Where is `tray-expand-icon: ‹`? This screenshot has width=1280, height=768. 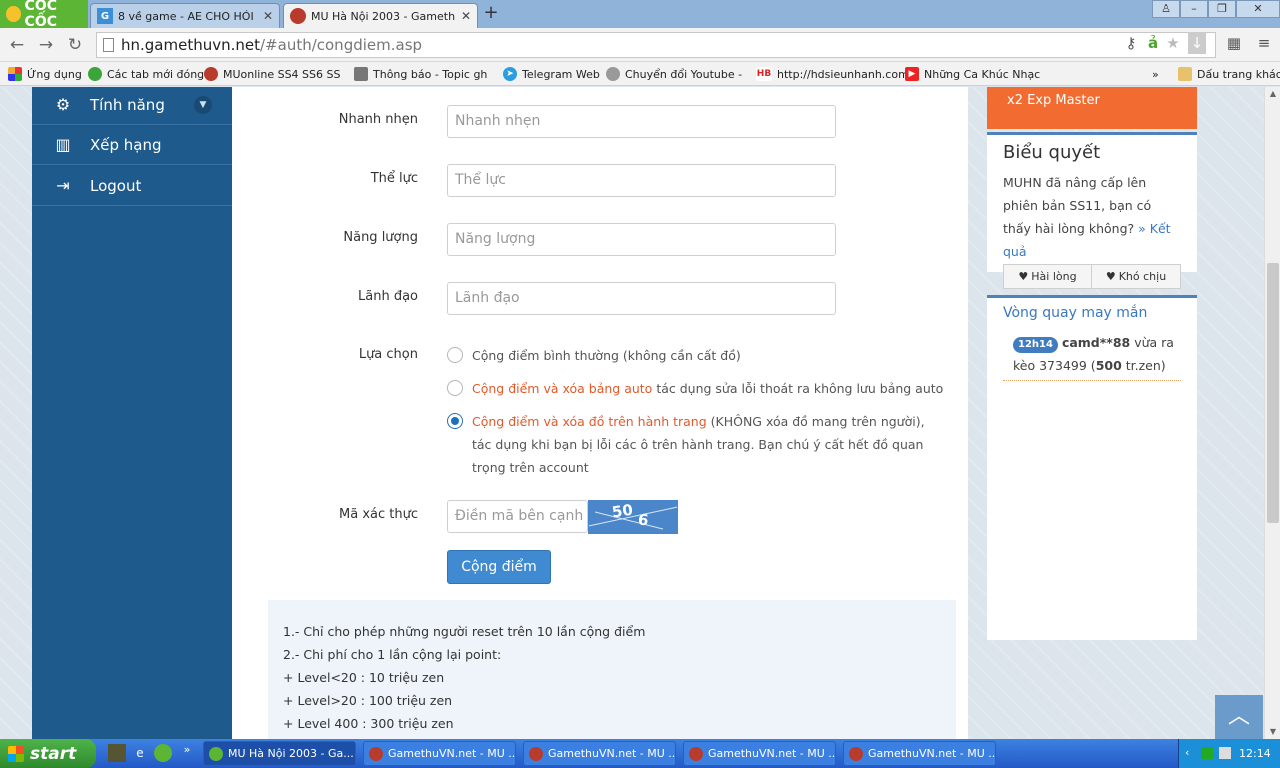 tray-expand-icon: ‹ is located at coordinates (1187, 752).